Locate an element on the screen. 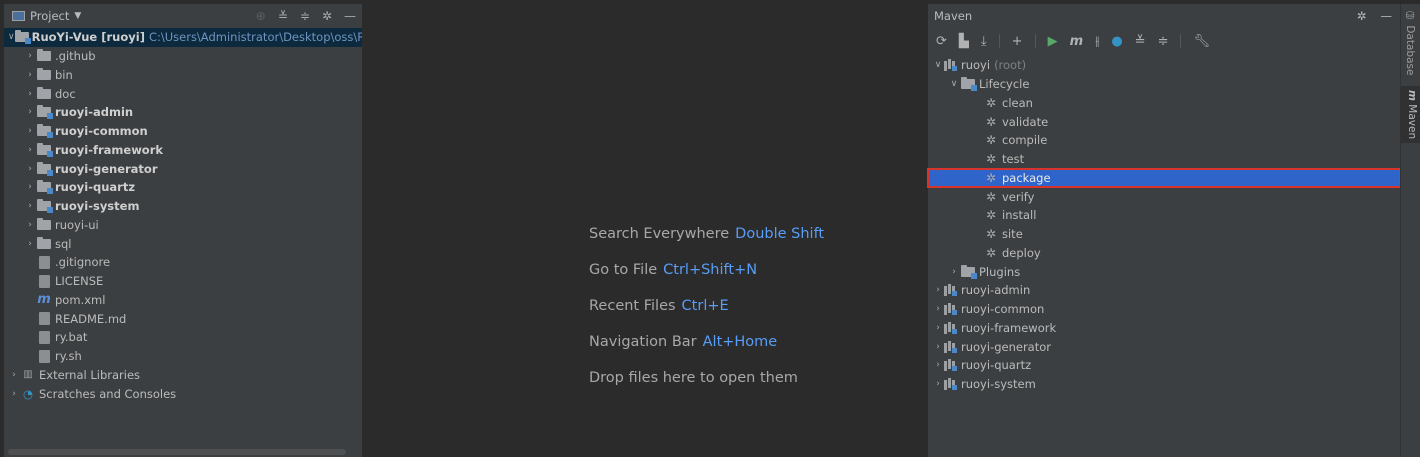 The width and height of the screenshot is (1420, 457). locate-icon: ⊕ is located at coordinates (261, 16).